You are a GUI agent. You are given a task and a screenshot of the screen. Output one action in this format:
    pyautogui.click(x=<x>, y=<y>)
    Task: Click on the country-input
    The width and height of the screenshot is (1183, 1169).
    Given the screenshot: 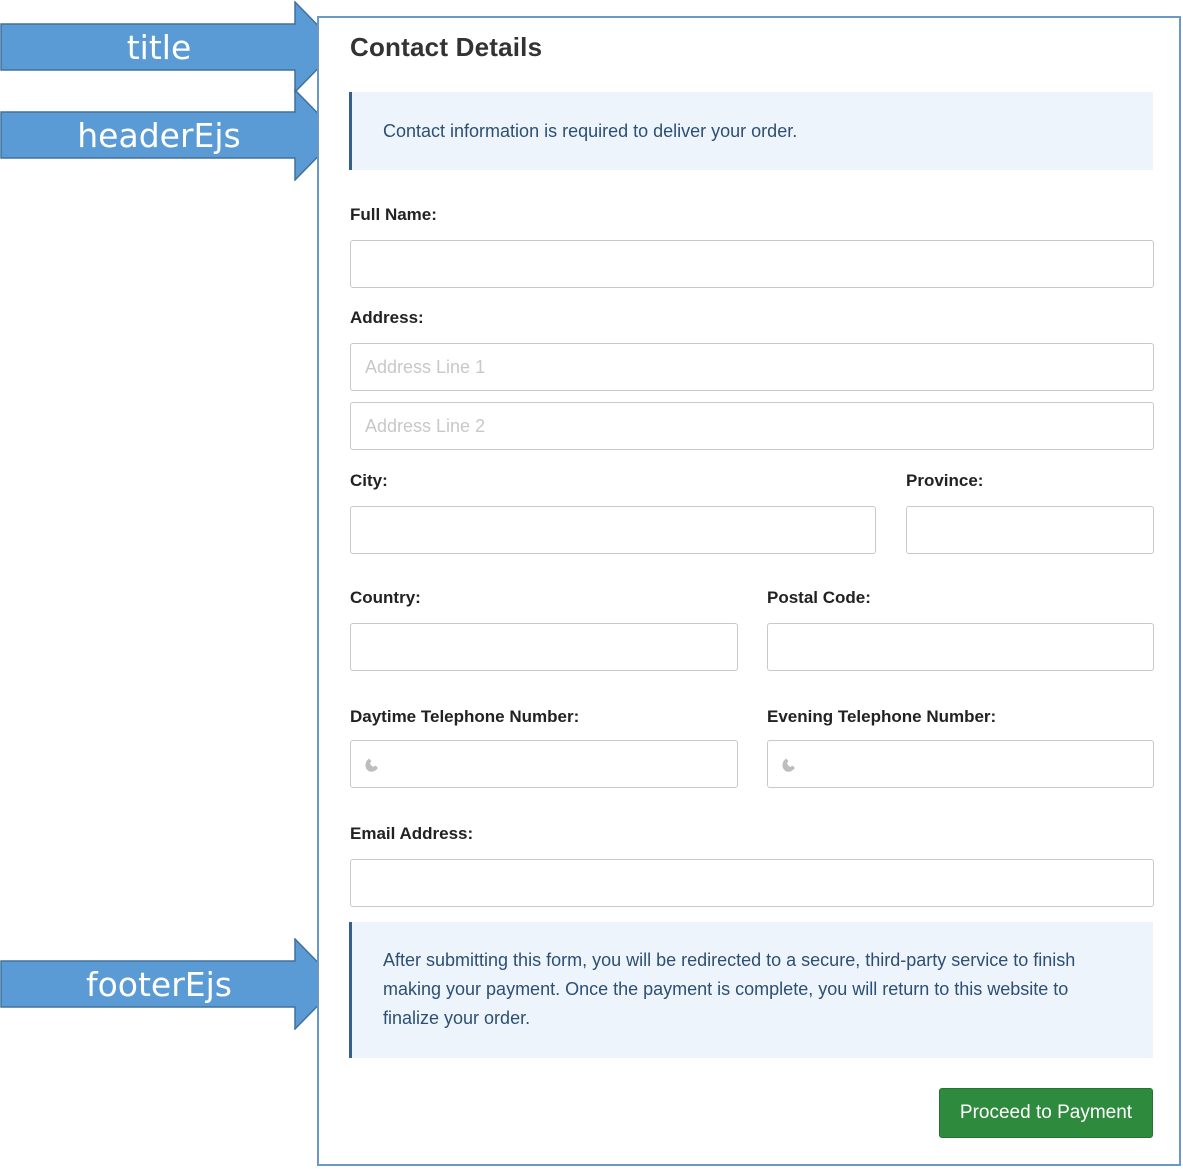 What is the action you would take?
    pyautogui.click(x=544, y=647)
    